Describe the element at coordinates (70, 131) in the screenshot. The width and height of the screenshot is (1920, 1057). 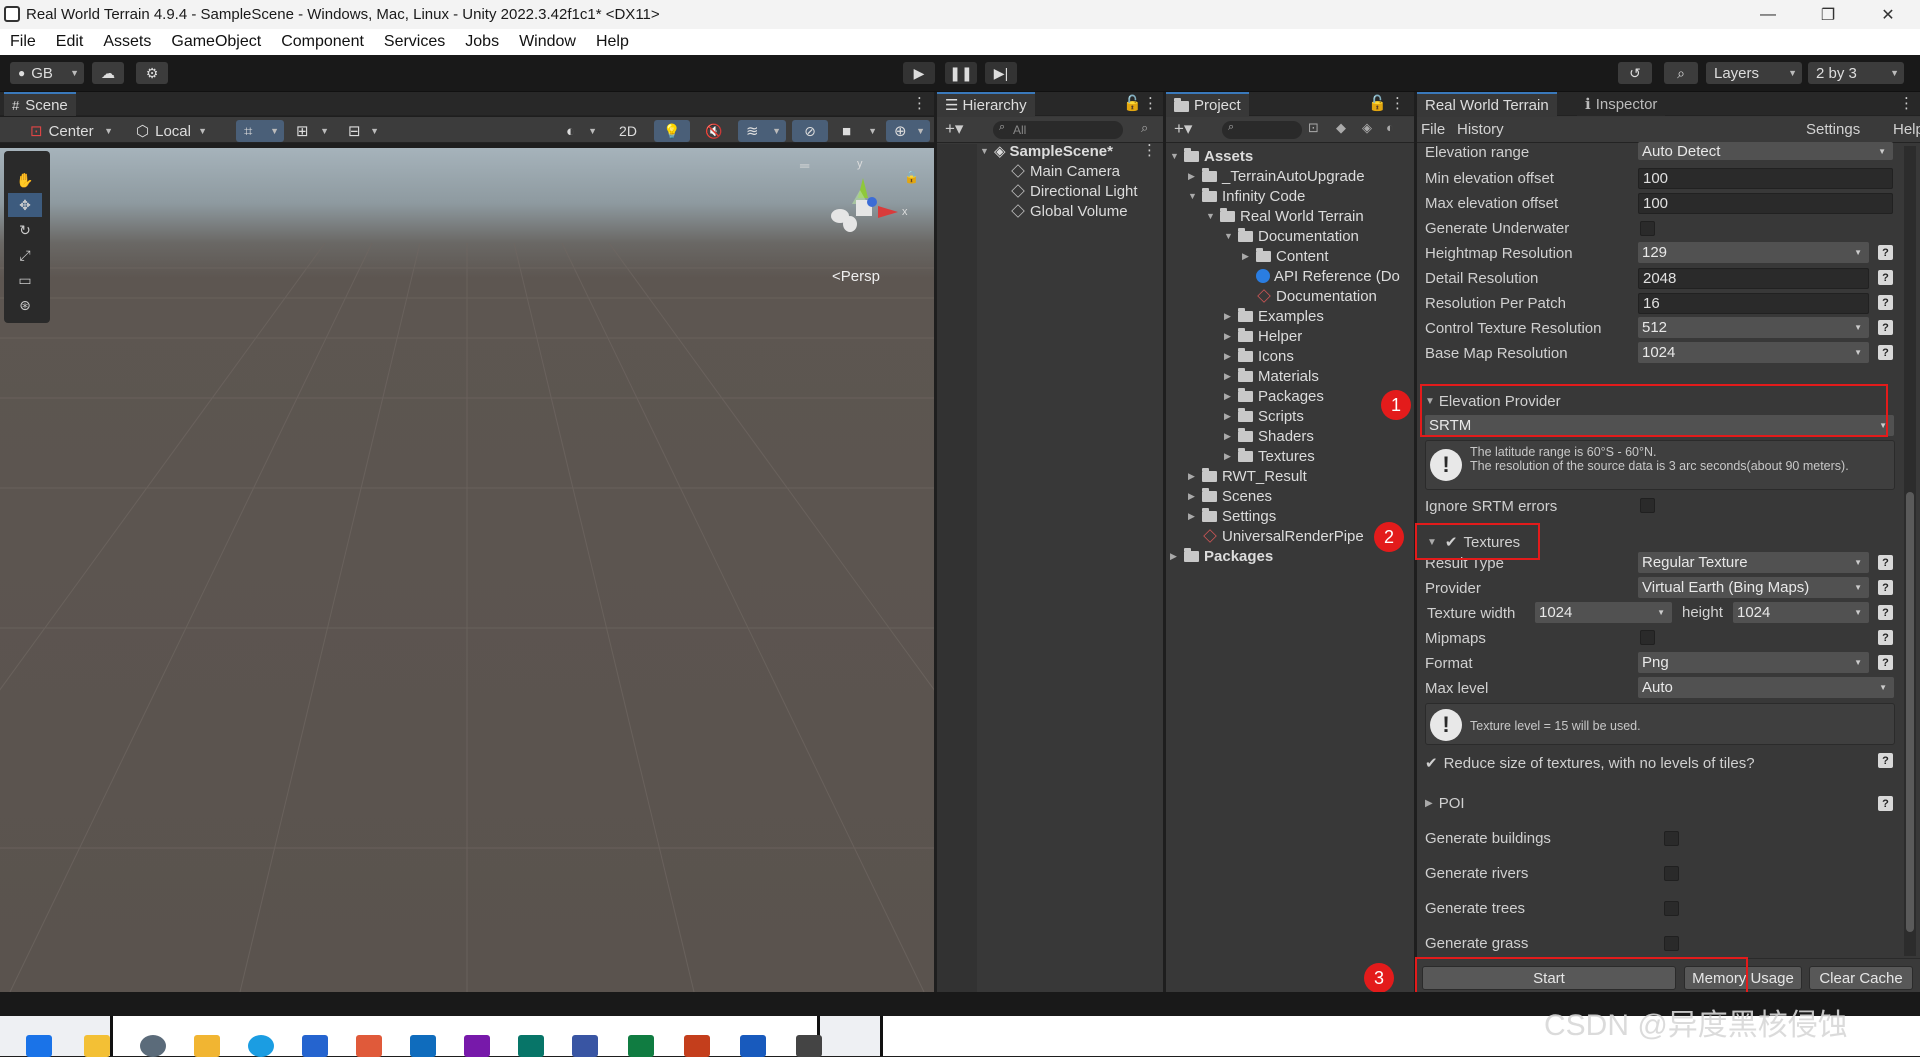
I see `pivot-dropdown: ⊡ Center` at that location.